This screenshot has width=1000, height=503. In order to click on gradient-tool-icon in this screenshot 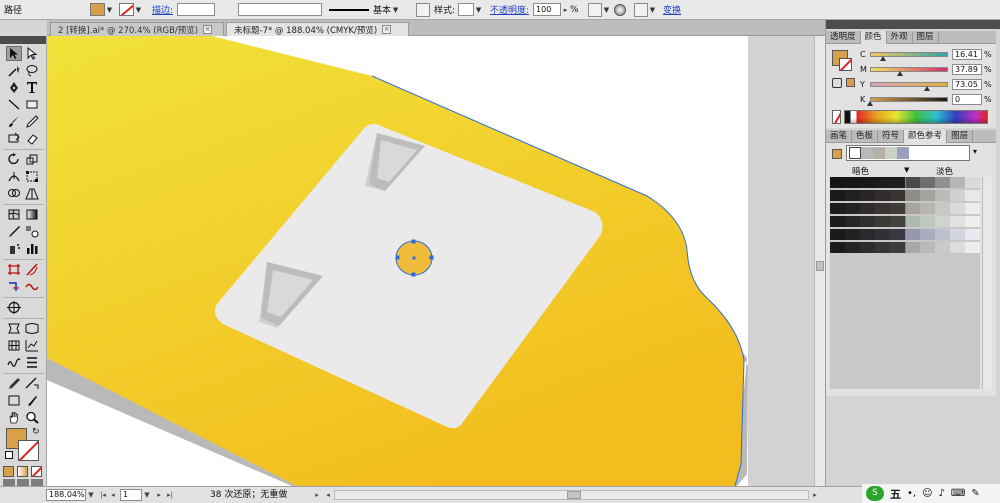, I will do `click(32, 214)`.